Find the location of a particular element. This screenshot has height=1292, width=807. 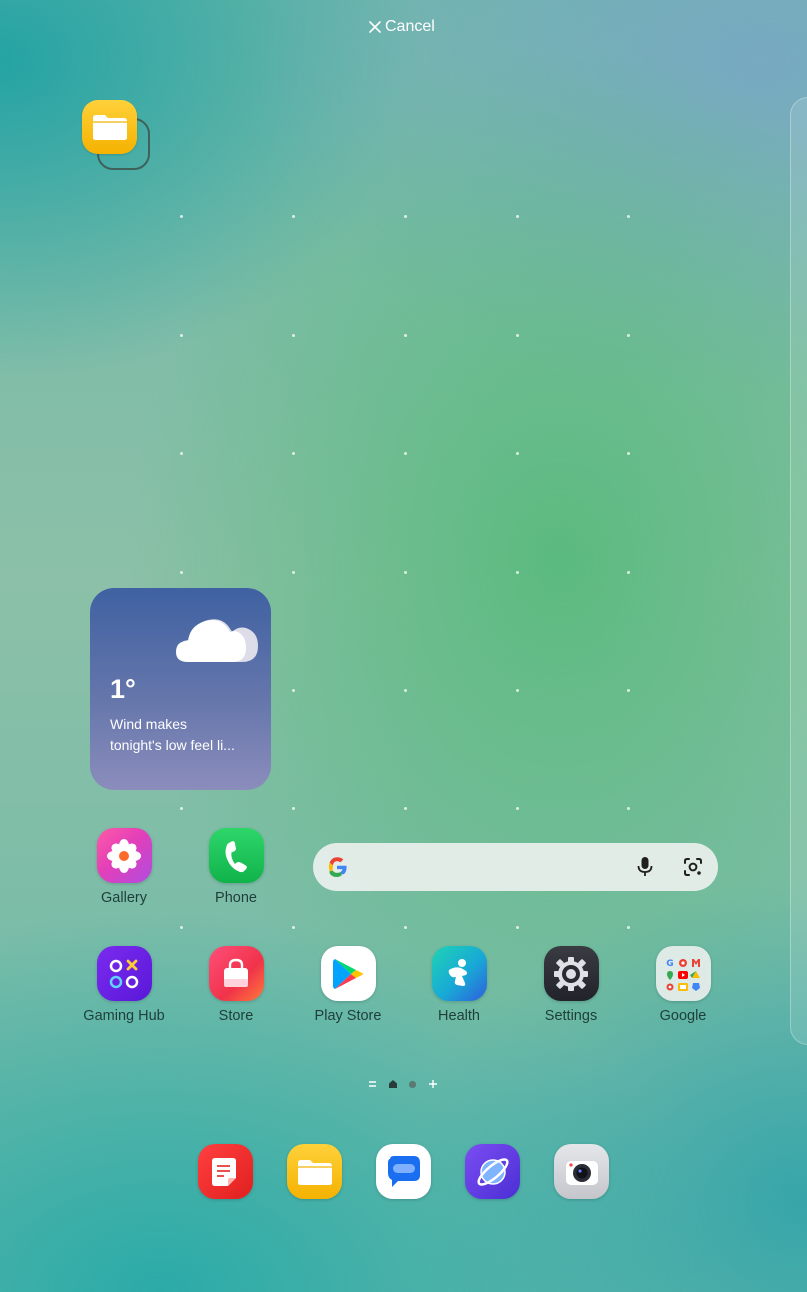

messages-icon is located at coordinates (403, 1171).